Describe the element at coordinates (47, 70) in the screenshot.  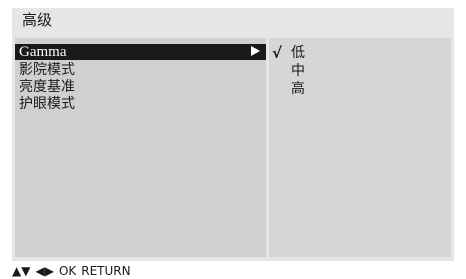
I see `menu-item-label: 影院模式` at that location.